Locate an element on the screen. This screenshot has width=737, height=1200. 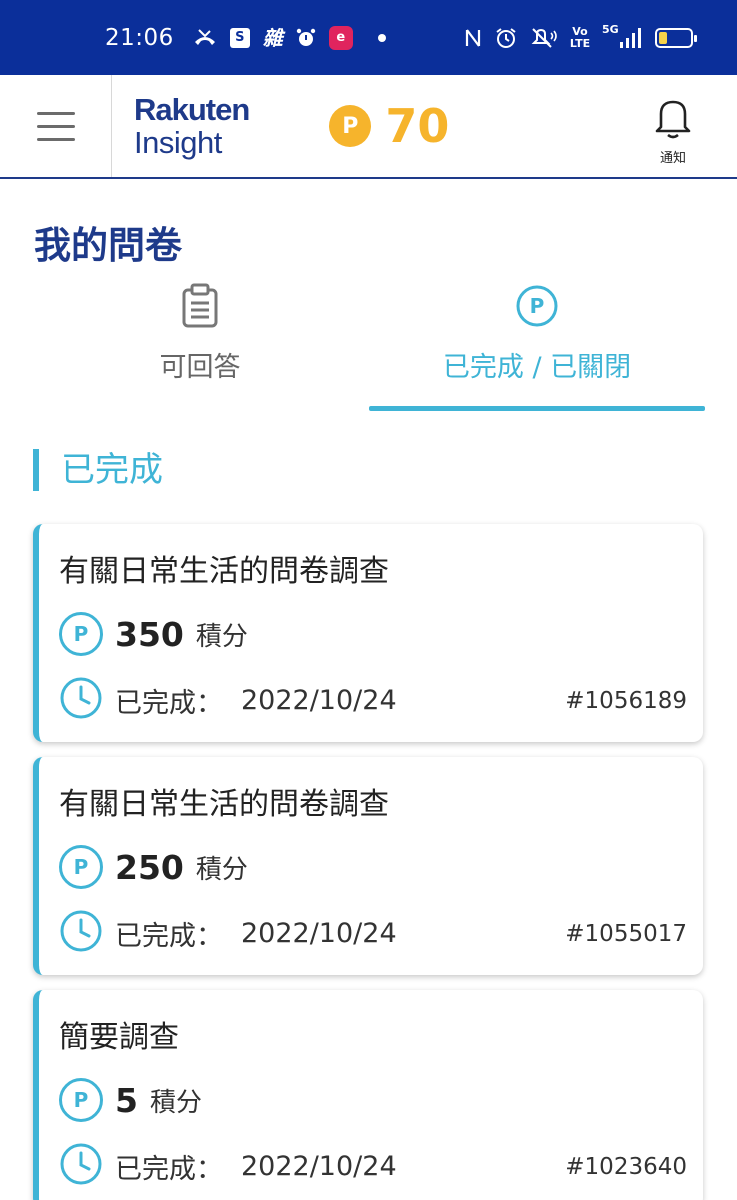
notification-label: 通知 is located at coordinates (672, 158).